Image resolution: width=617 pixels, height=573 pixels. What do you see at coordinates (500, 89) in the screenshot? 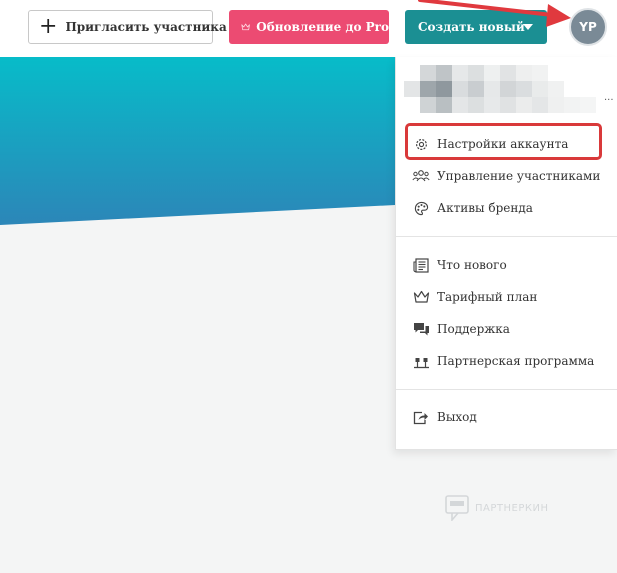
I see `blurred-account-name` at bounding box center [500, 89].